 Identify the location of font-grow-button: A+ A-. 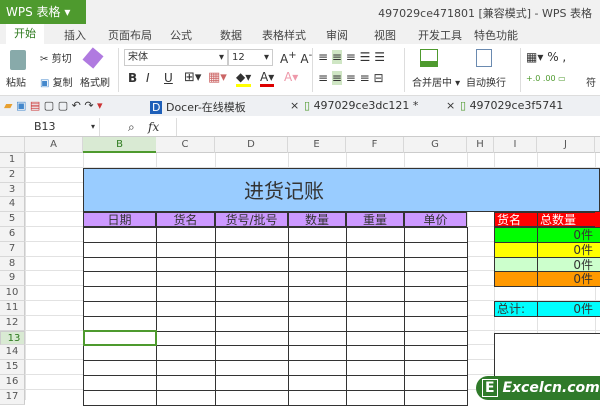
(296, 58).